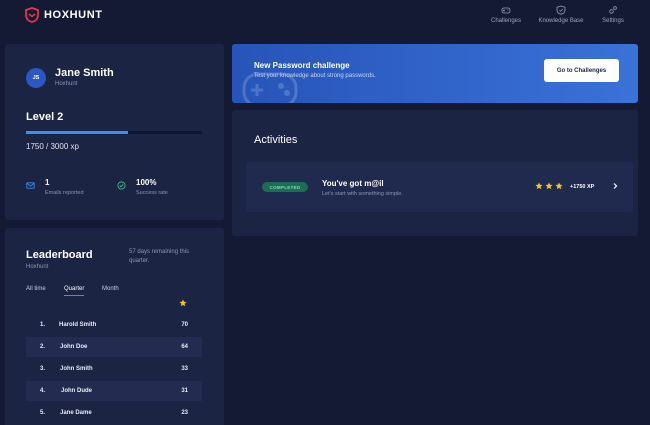 The image size is (650, 425). What do you see at coordinates (47, 182) in the screenshot?
I see `emails-reported-value: 1` at bounding box center [47, 182].